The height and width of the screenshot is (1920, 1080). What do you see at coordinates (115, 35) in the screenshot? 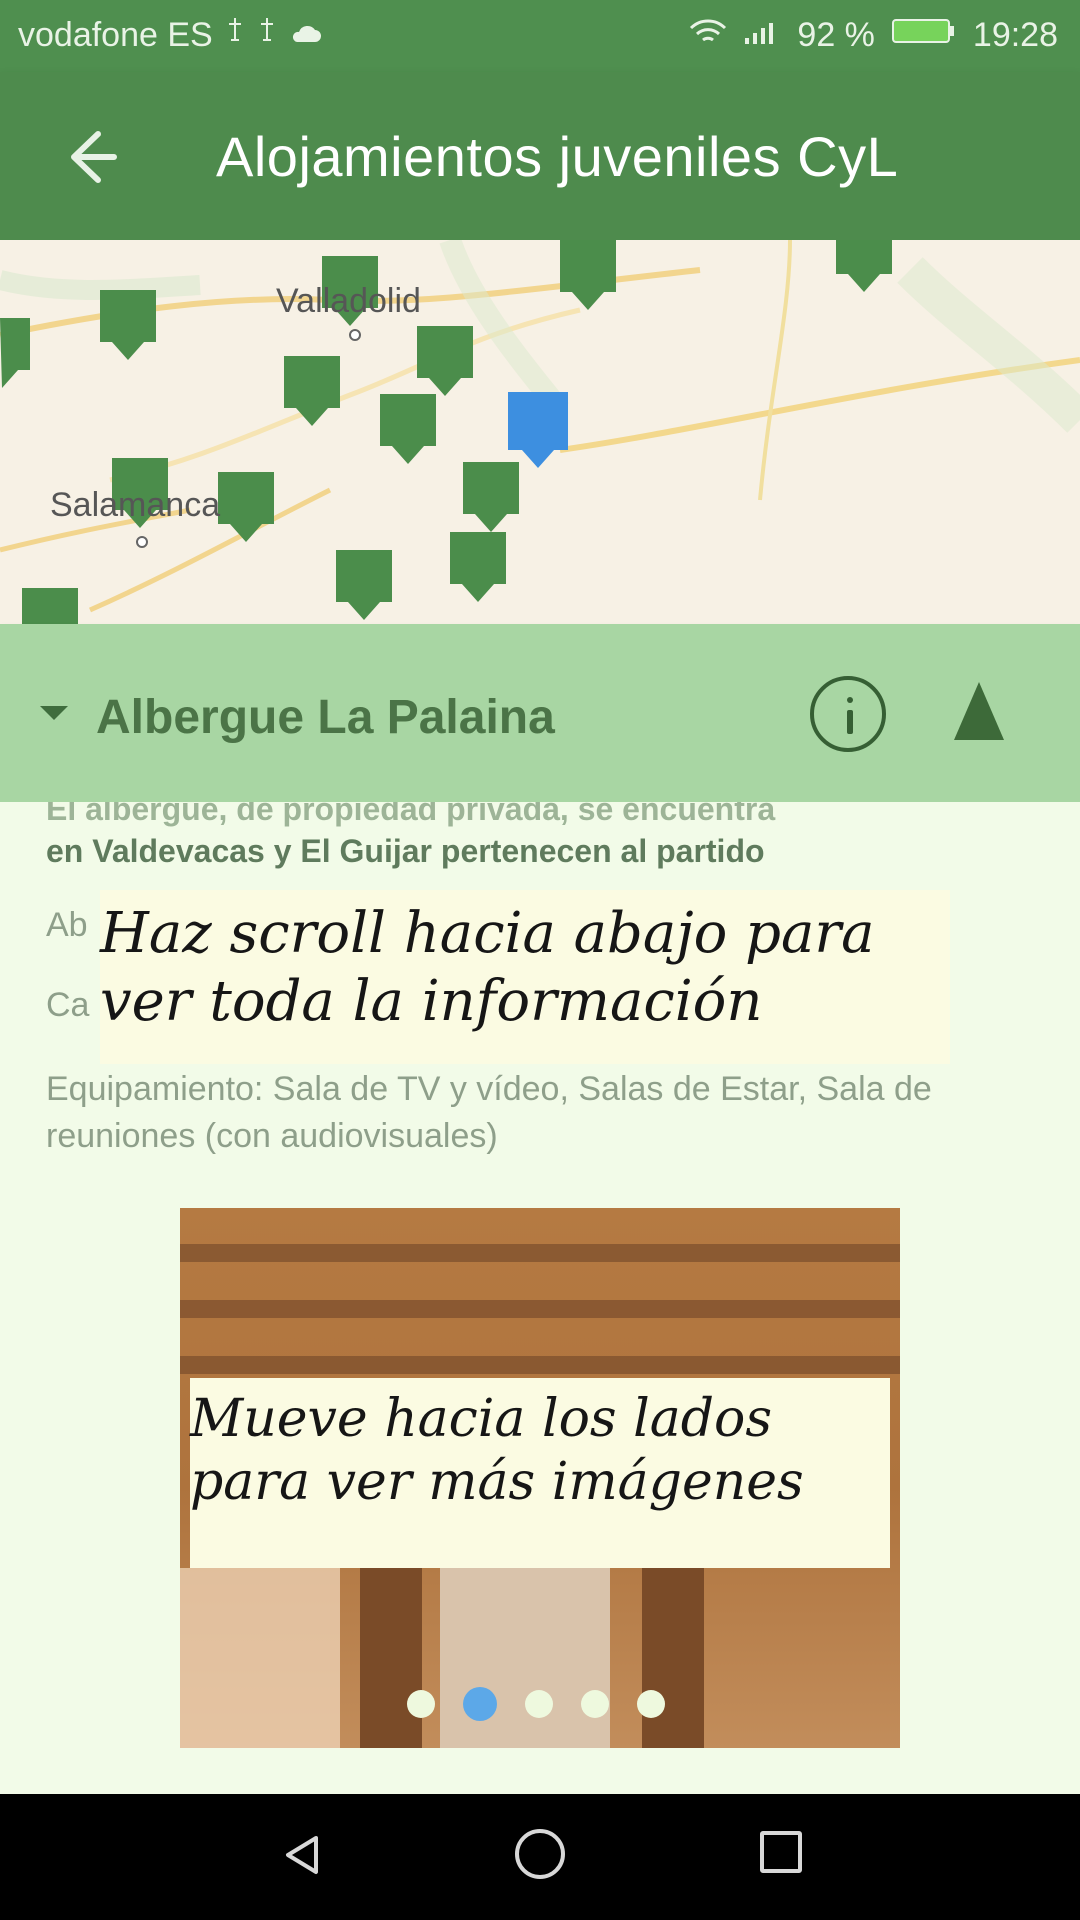
I see `carrier-label: vodafone ES` at bounding box center [115, 35].